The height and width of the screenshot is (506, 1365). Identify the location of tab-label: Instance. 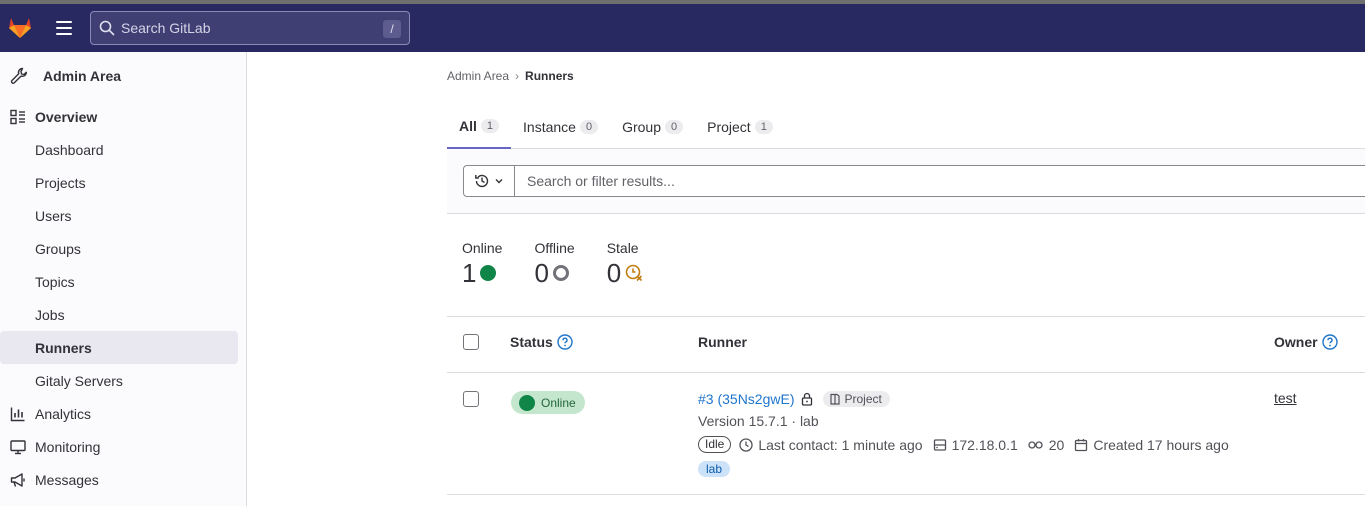
(549, 126).